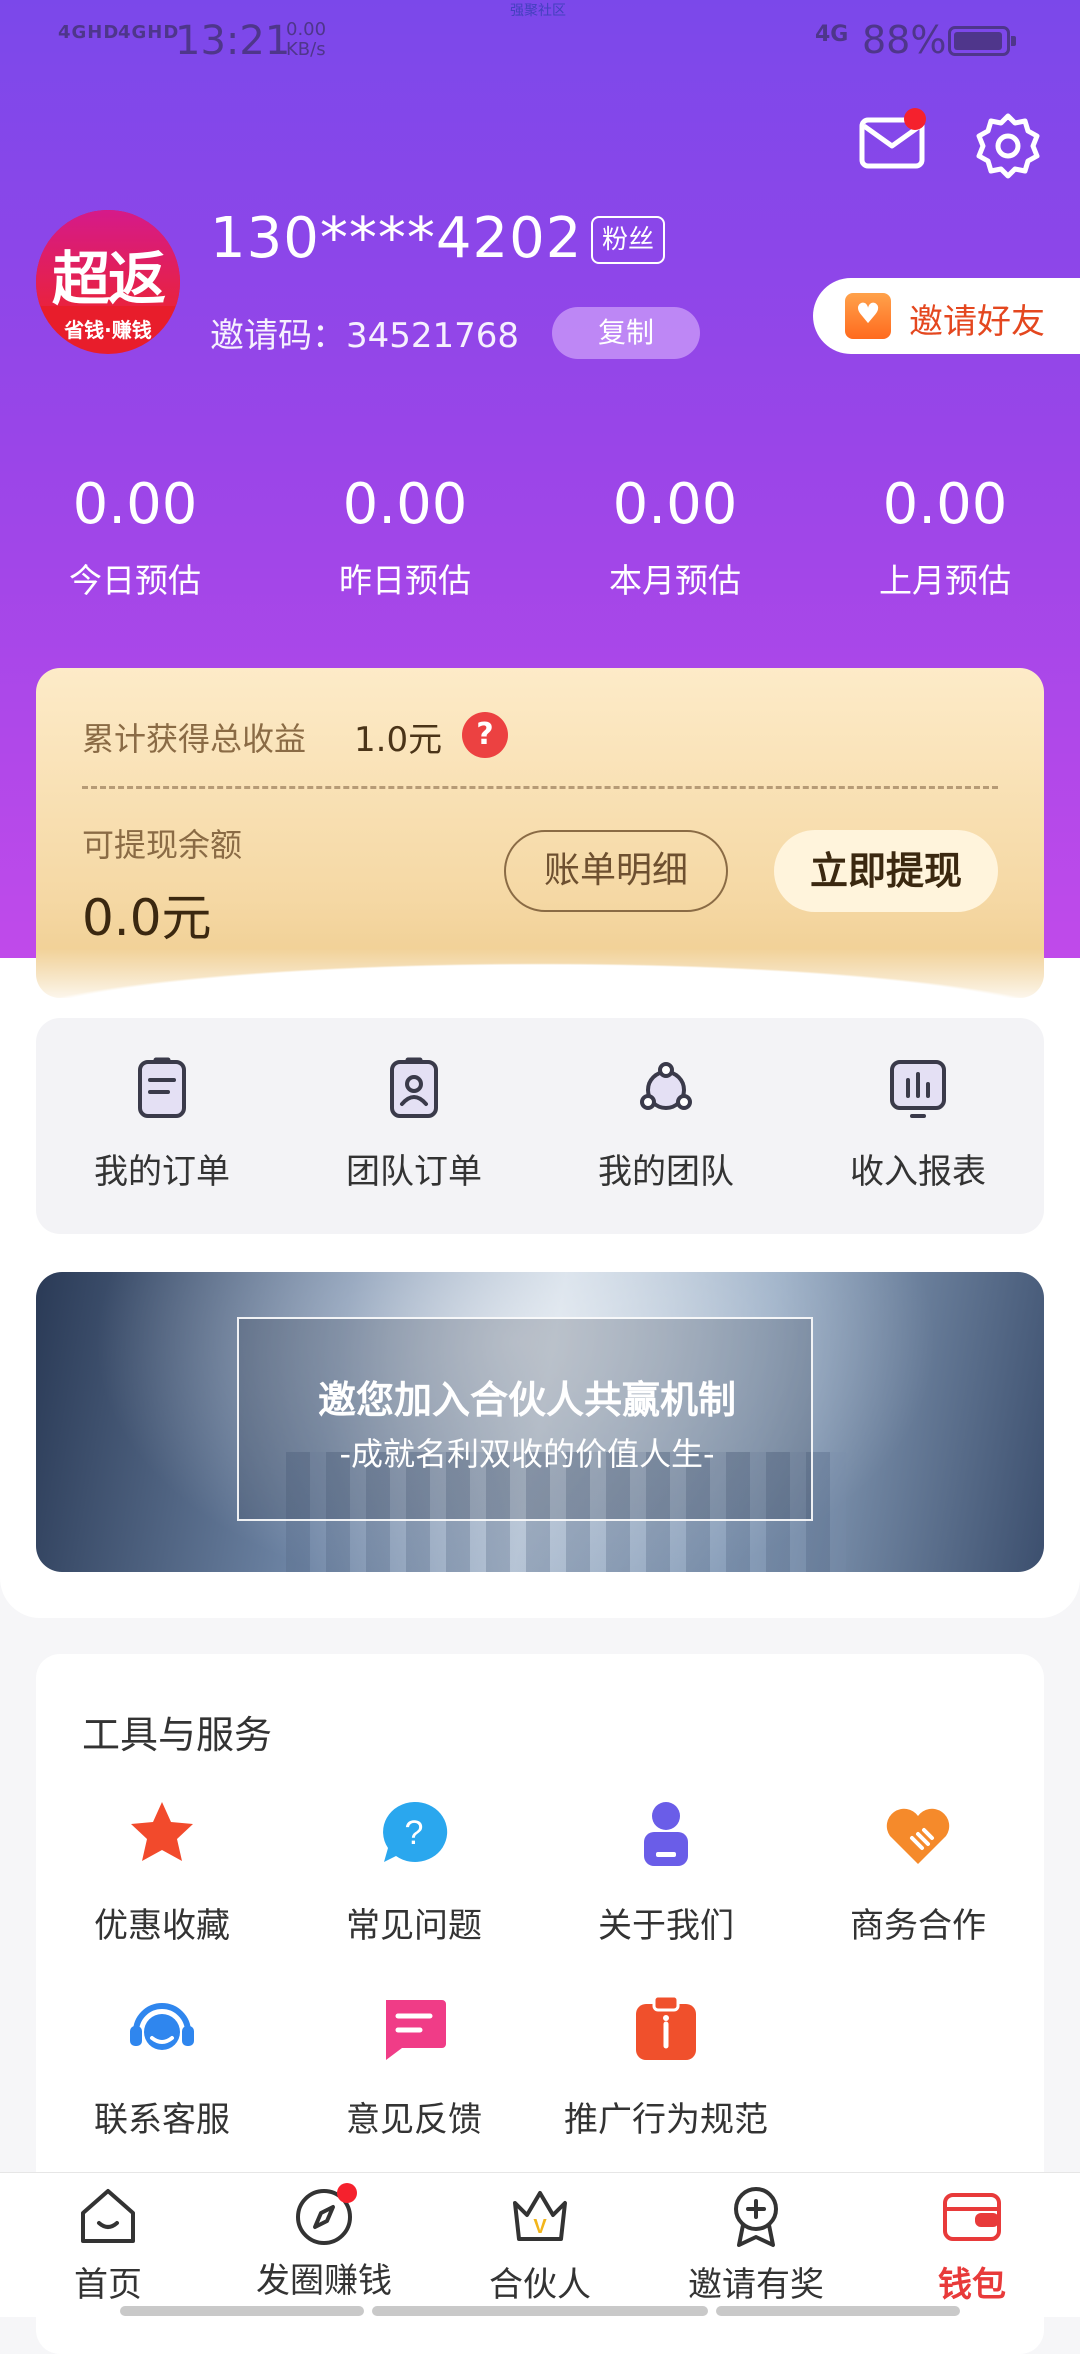  What do you see at coordinates (108, 2216) in the screenshot?
I see `home-icon` at bounding box center [108, 2216].